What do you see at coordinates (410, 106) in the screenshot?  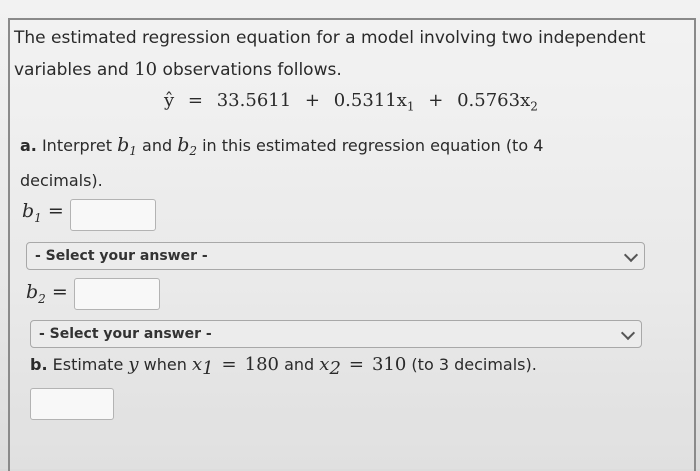 I see `x1-subscript: 1` at bounding box center [410, 106].